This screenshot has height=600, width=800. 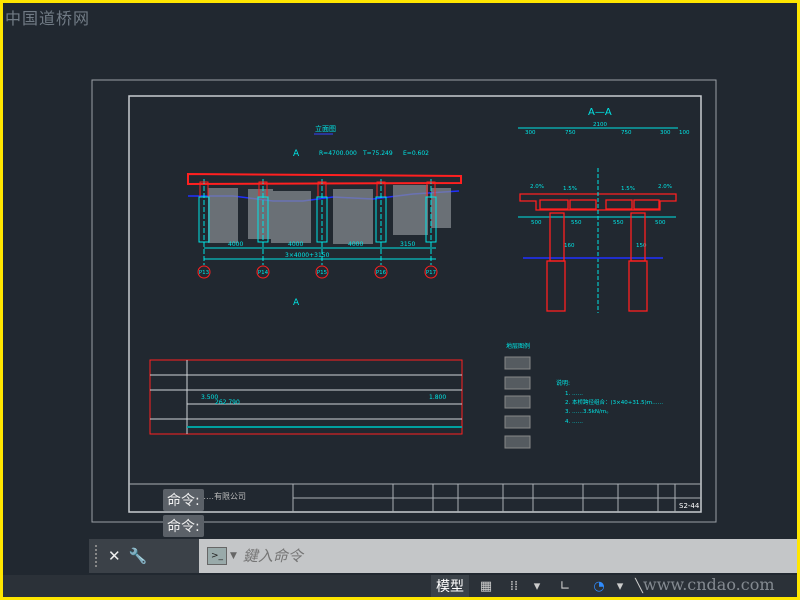 I want to click on notes-label: 说明:, so click(x=563, y=383).